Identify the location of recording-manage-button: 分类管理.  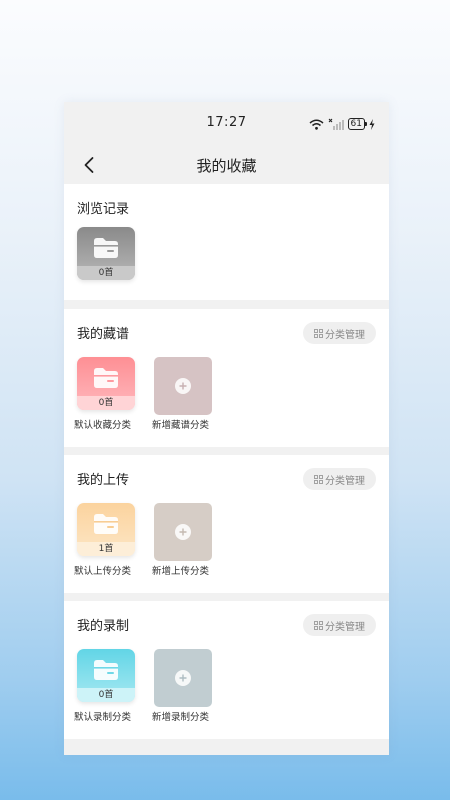
(339, 625).